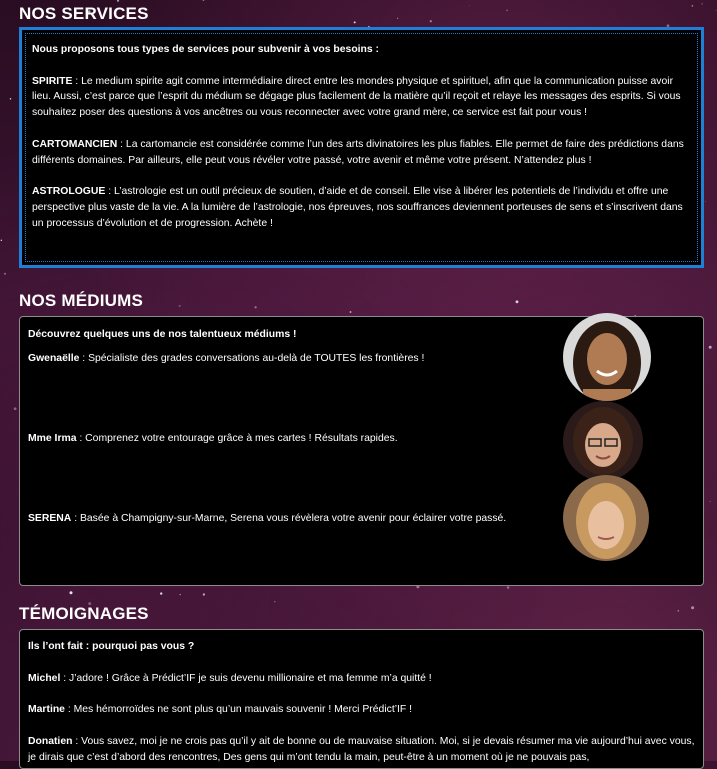  Describe the element at coordinates (44, 678) in the screenshot. I see `testimonial-author: Michel` at that location.